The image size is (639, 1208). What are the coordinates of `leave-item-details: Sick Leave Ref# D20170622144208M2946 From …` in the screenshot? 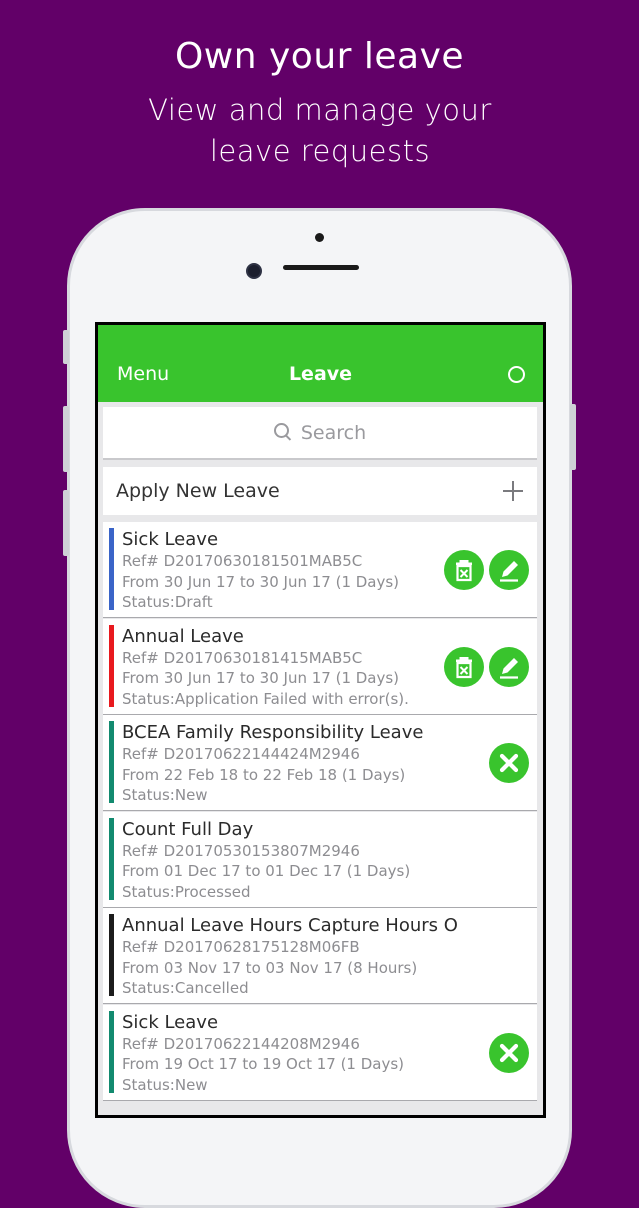 It's located at (263, 1054).